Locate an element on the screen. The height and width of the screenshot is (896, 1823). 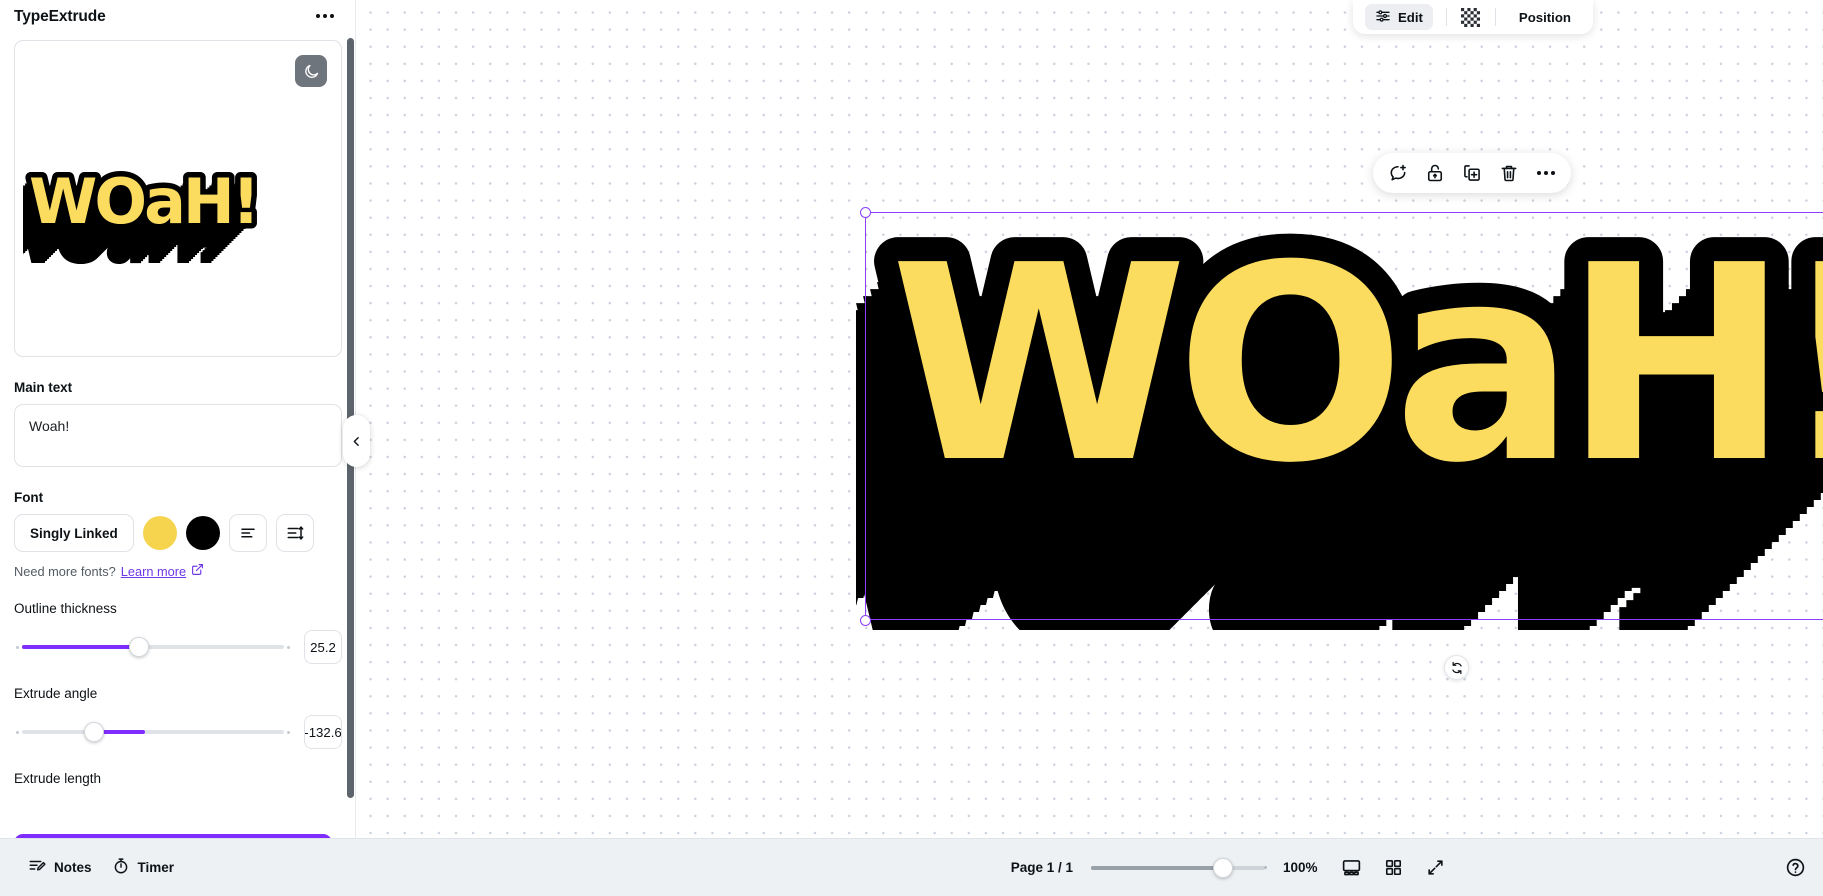
grid-view-icon is located at coordinates (1393, 868).